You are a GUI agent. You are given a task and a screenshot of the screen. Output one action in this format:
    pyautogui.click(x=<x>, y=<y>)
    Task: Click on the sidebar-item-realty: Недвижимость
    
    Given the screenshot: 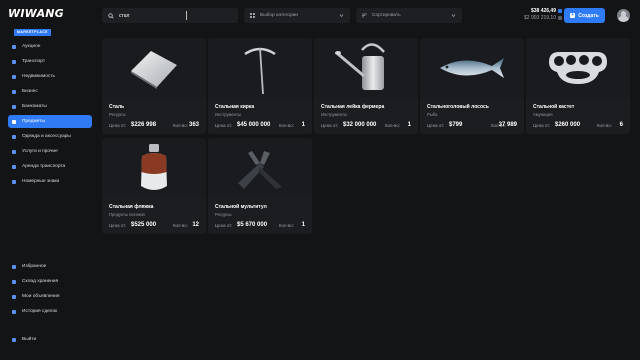 What is the action you would take?
    pyautogui.click(x=50, y=76)
    